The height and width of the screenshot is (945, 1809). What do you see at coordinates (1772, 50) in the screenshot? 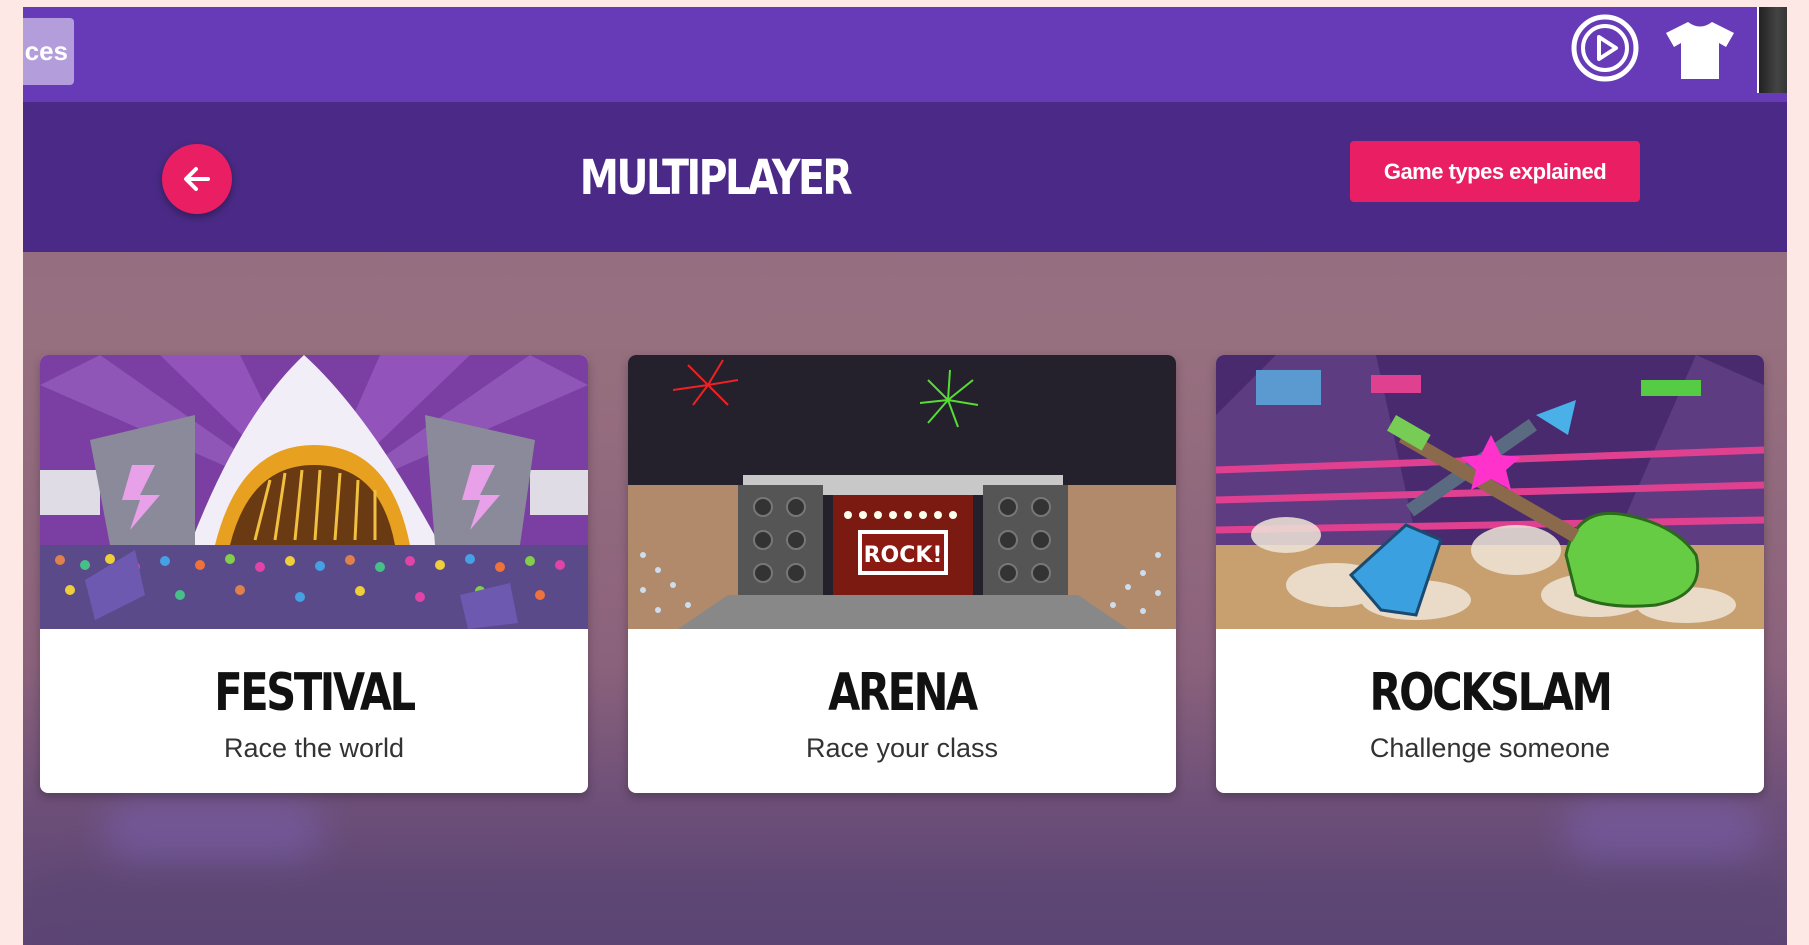
I see `avatar` at bounding box center [1772, 50].